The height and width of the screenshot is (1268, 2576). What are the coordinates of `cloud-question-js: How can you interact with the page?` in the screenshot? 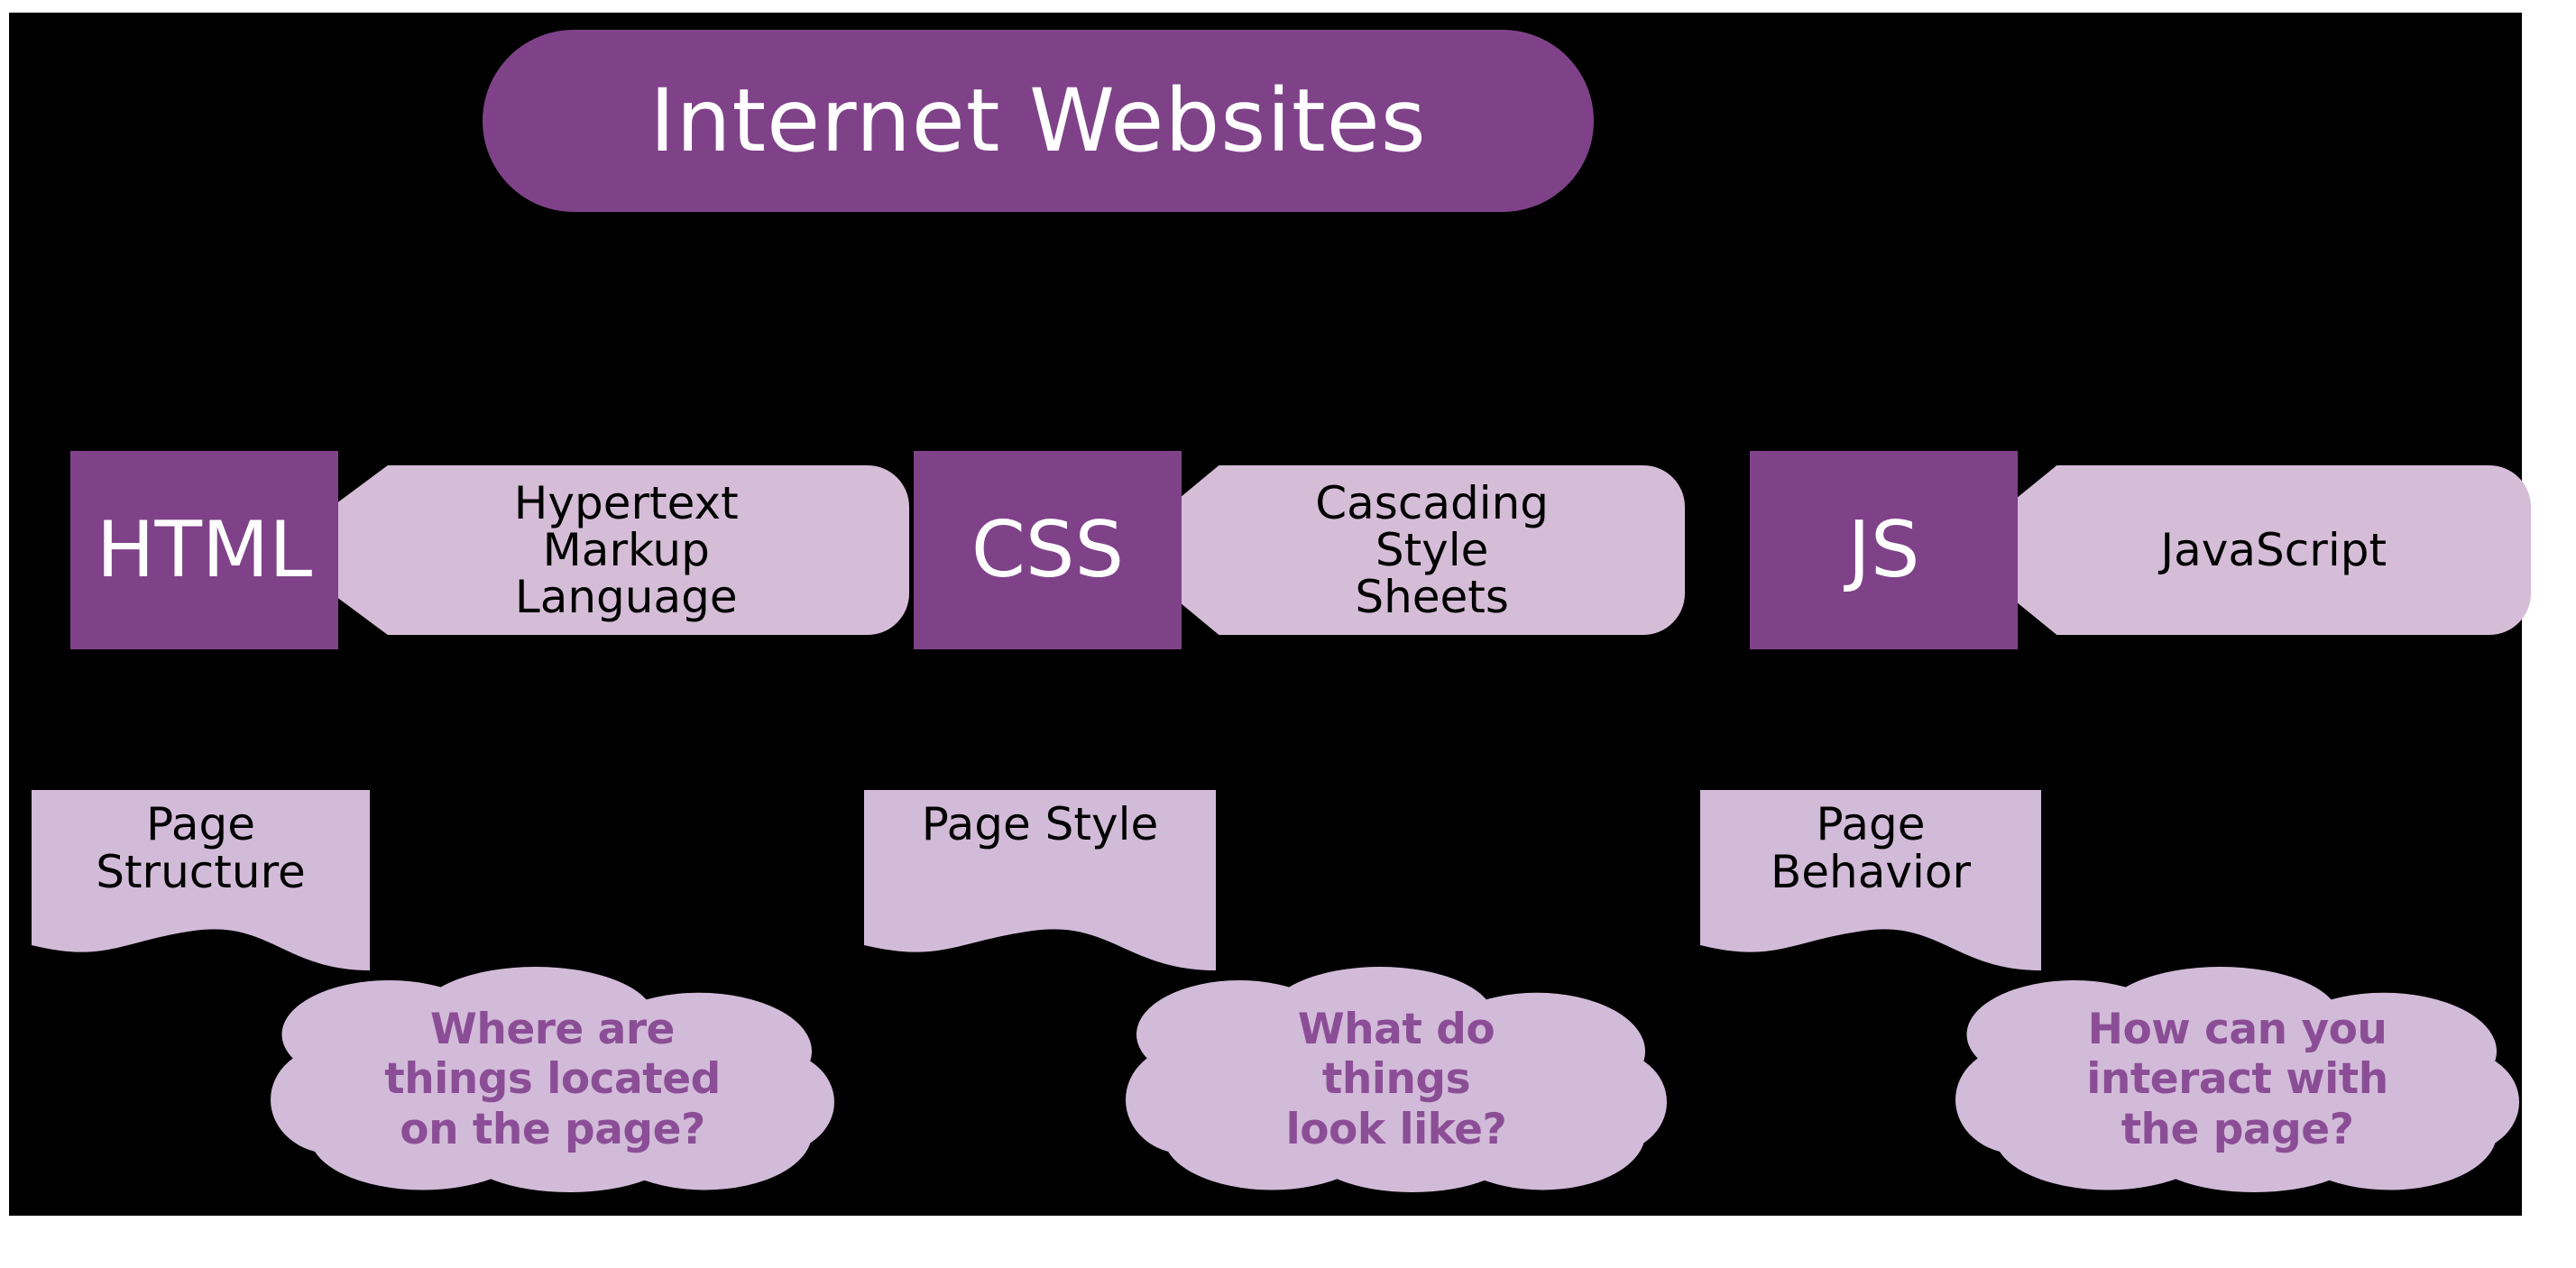 It's located at (2237, 1079).